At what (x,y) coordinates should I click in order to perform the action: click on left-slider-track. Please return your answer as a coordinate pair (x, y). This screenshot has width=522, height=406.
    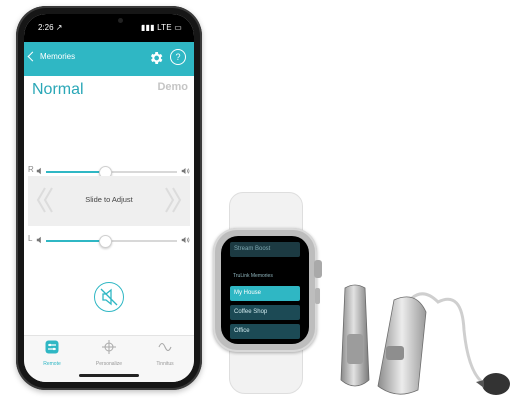
    Looking at the image, I should click on (111, 241).